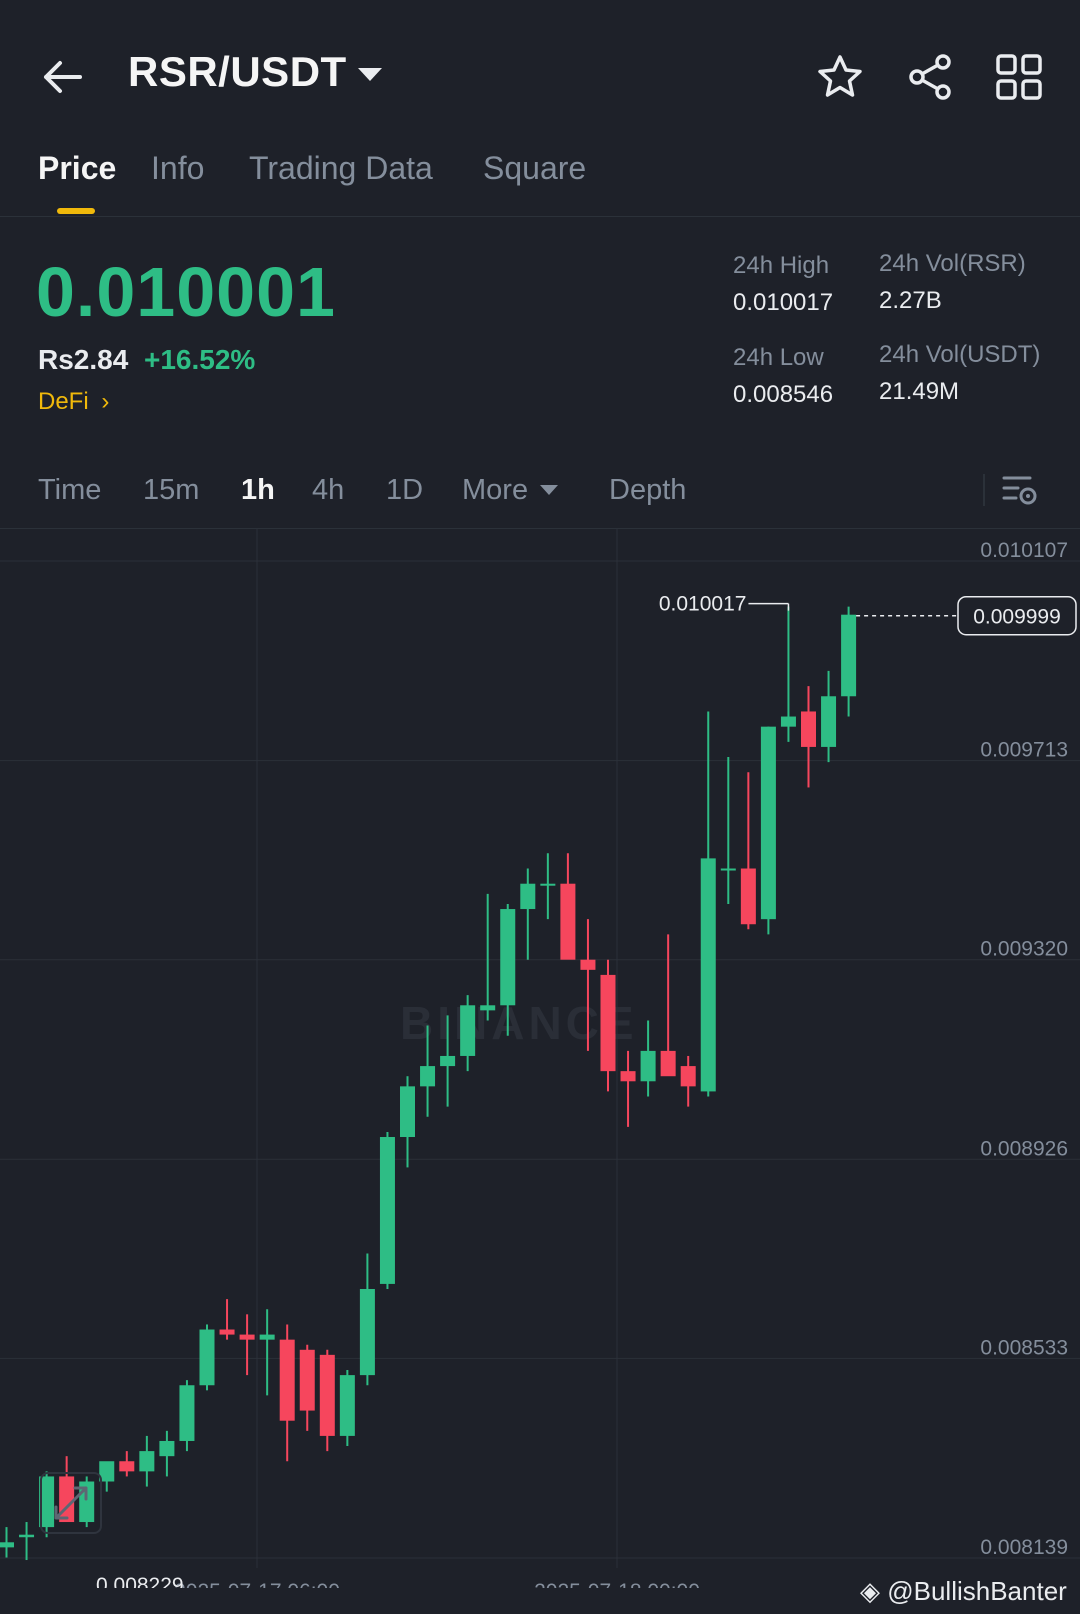 This screenshot has width=1080, height=1614. What do you see at coordinates (1024, 550) in the screenshot?
I see `y-tick-label: 0.010107` at bounding box center [1024, 550].